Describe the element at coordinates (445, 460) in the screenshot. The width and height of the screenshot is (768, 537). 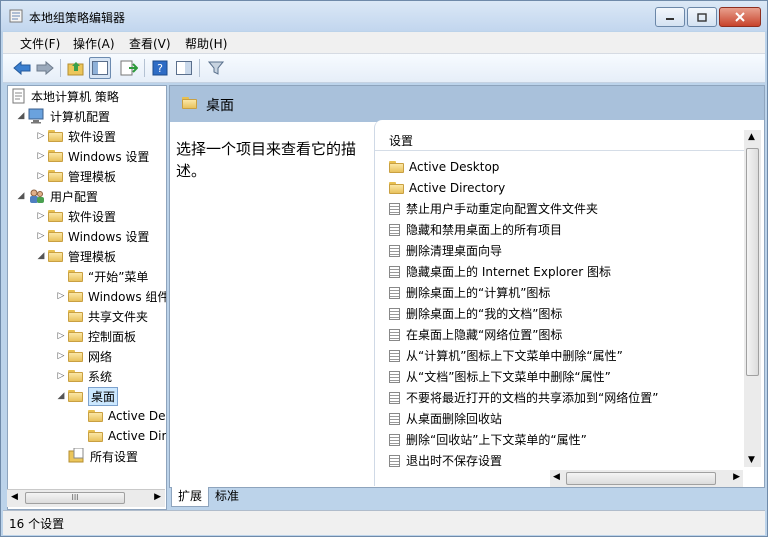
I see `list-item-policy: 退出时不保存设置` at that location.